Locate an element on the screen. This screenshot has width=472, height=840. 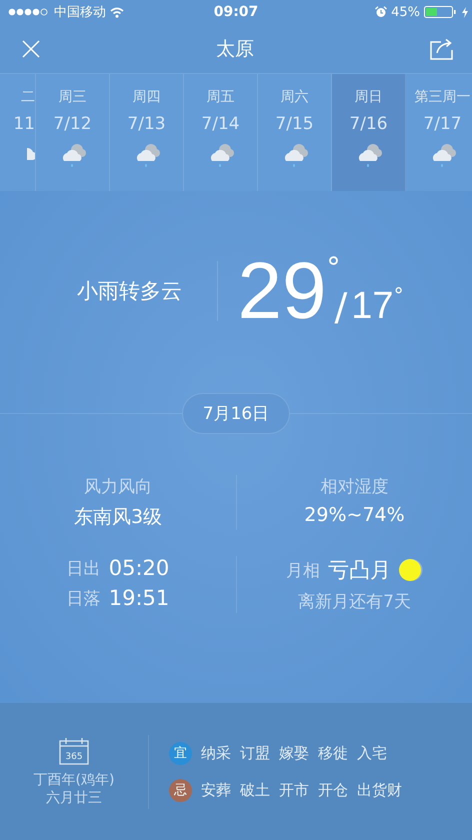
day-label: 第三周一 is located at coordinates (442, 97).